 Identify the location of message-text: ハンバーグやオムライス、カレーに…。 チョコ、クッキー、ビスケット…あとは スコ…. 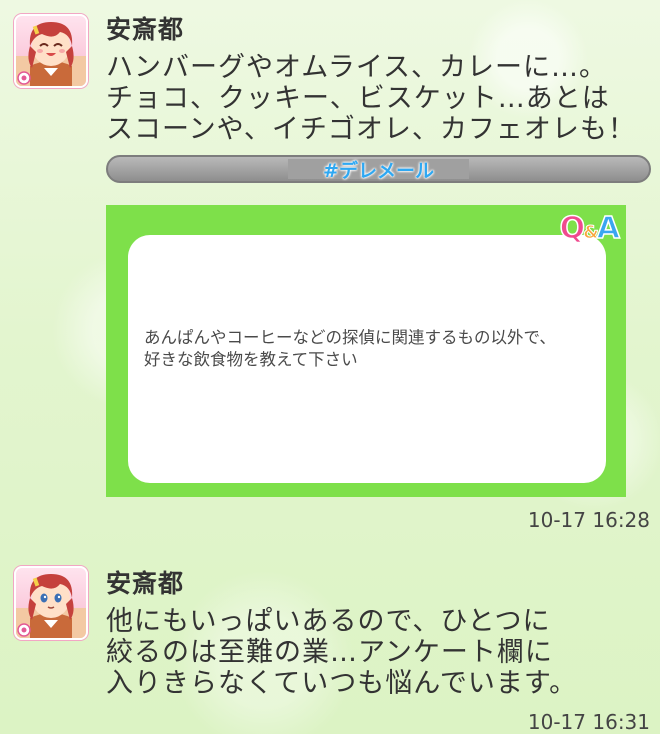
(371, 98).